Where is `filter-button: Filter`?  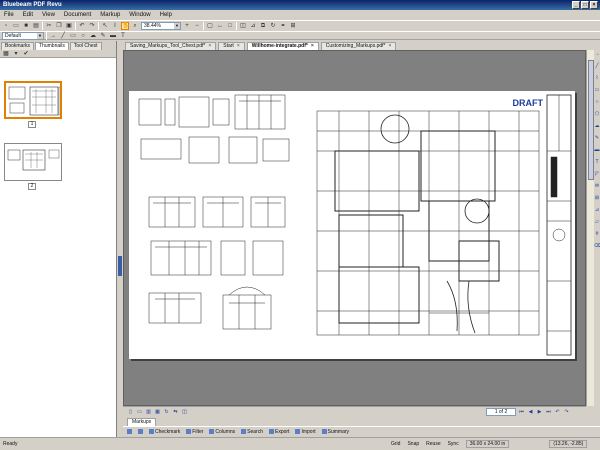
filter-button: Filter is located at coordinates (194, 432).